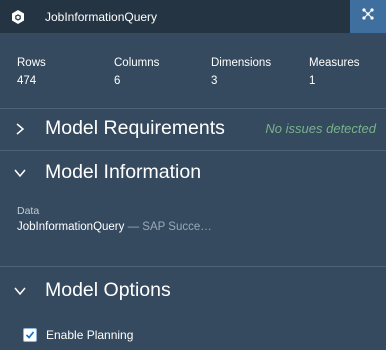 The height and width of the screenshot is (350, 386). I want to click on stat-label: Columns, so click(137, 63).